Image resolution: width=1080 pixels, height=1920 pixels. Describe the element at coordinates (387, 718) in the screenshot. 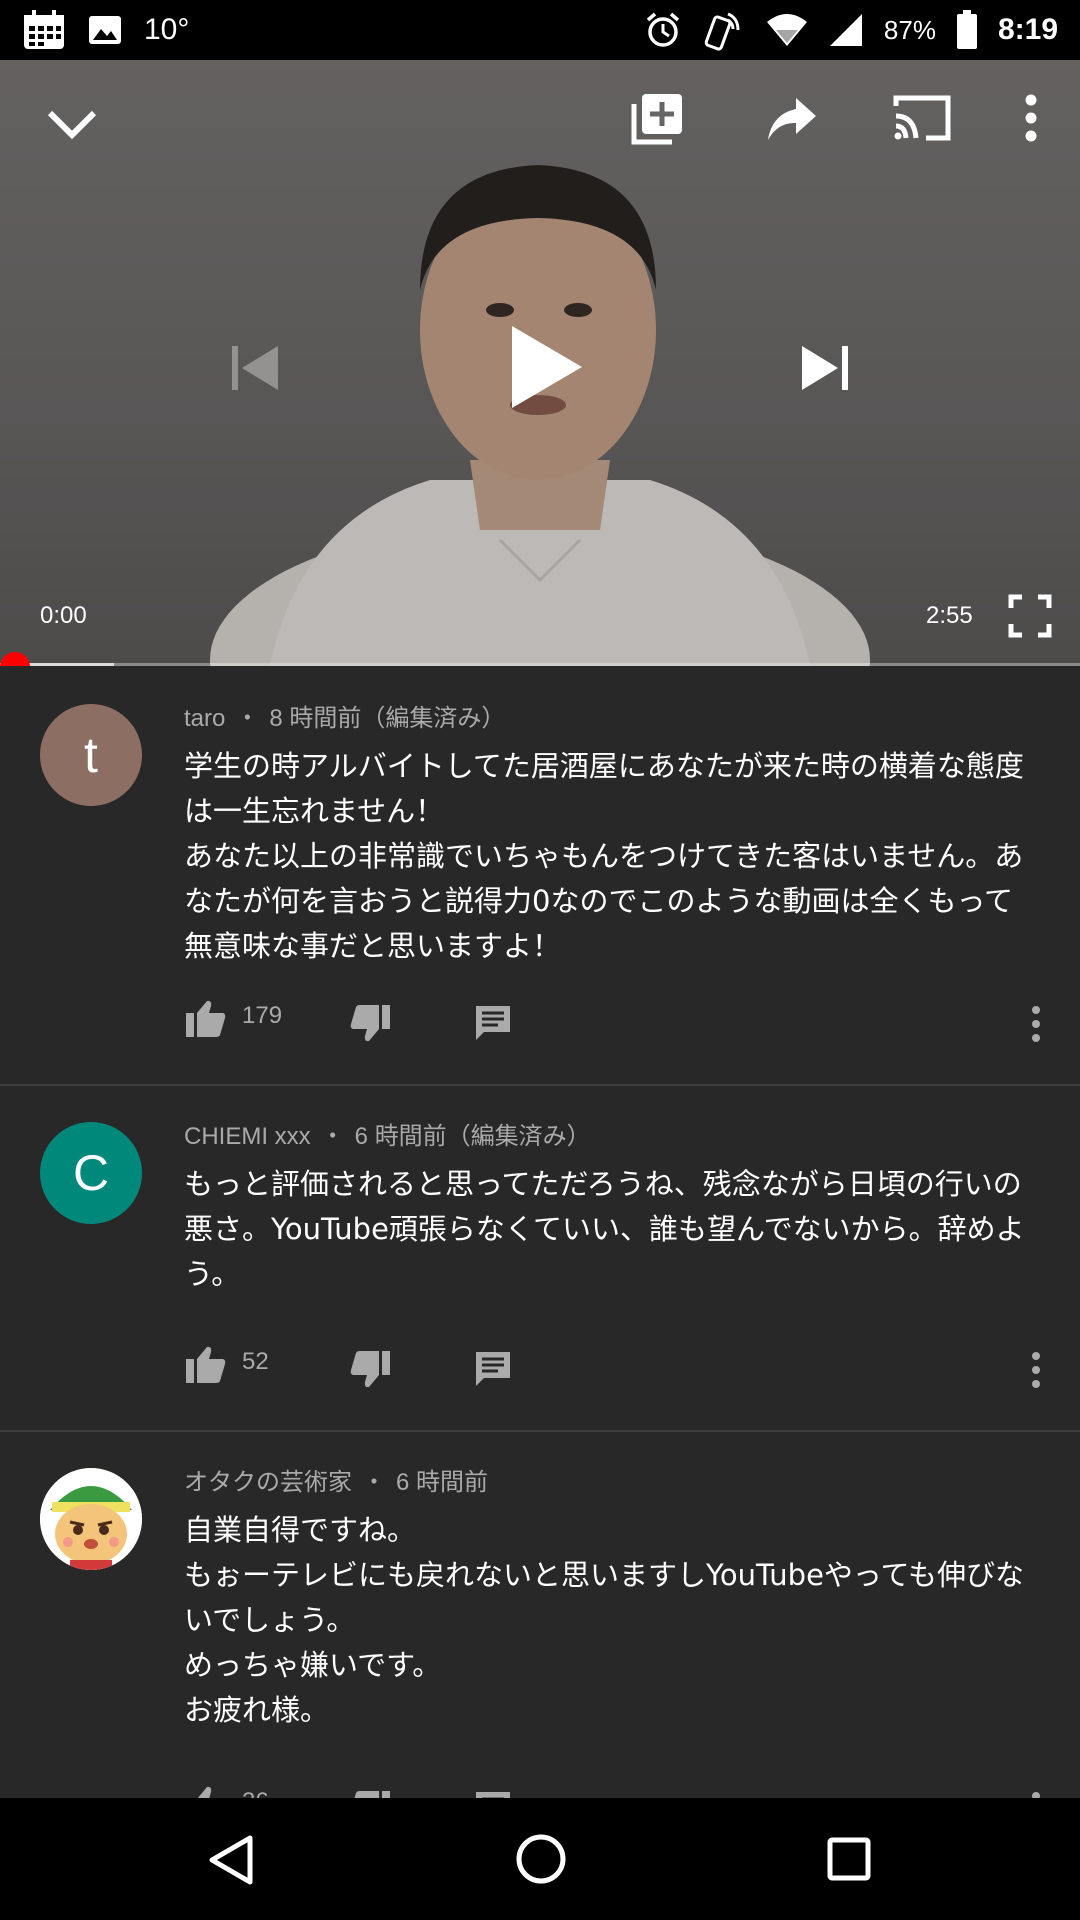

I see `comment-time: 8 時間前（編集済み）` at that location.